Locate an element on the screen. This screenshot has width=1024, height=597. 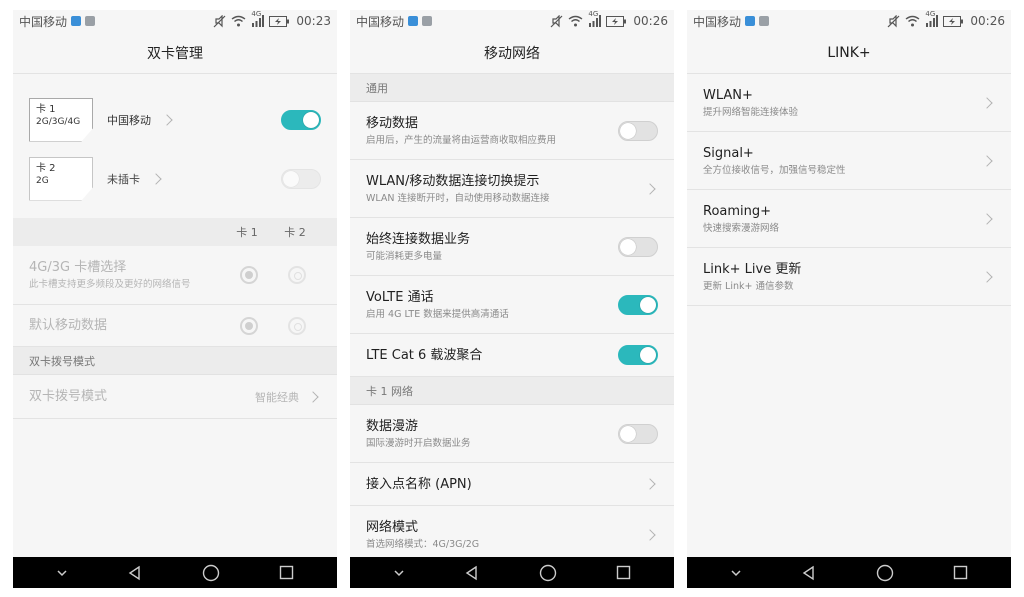
dial-mode-row: 双卡拨号模式 智能经典 is located at coordinates (175, 397).